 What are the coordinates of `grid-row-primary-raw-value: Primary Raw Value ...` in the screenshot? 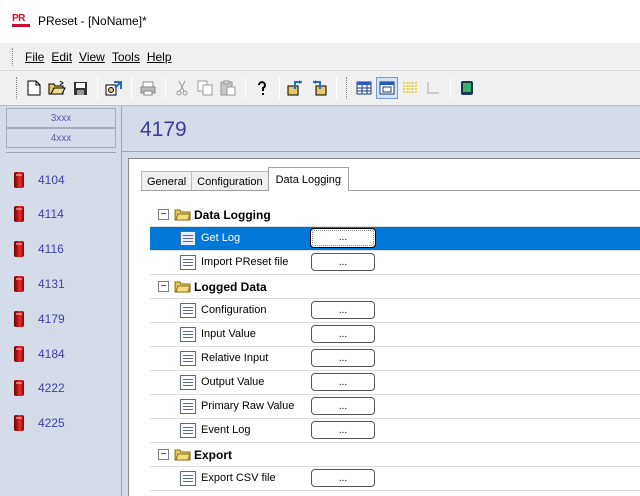 It's located at (395, 407).